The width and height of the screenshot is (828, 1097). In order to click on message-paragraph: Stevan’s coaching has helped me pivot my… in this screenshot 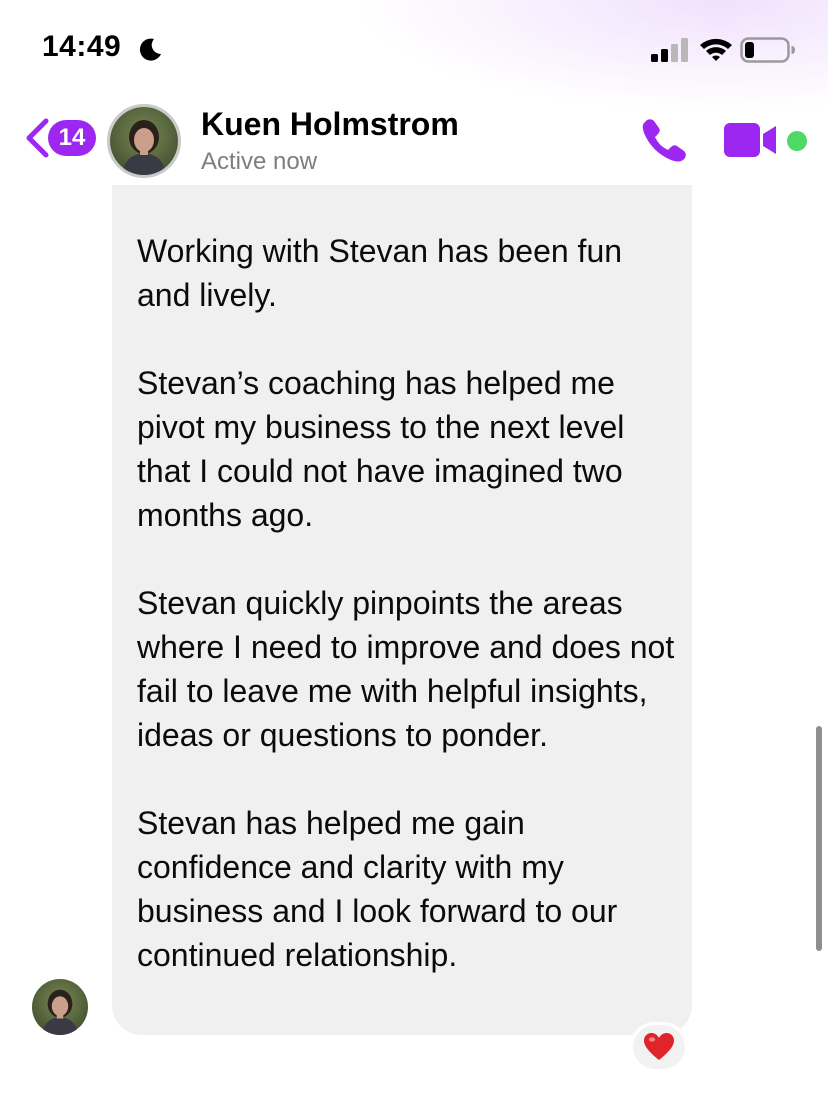, I will do `click(381, 449)`.